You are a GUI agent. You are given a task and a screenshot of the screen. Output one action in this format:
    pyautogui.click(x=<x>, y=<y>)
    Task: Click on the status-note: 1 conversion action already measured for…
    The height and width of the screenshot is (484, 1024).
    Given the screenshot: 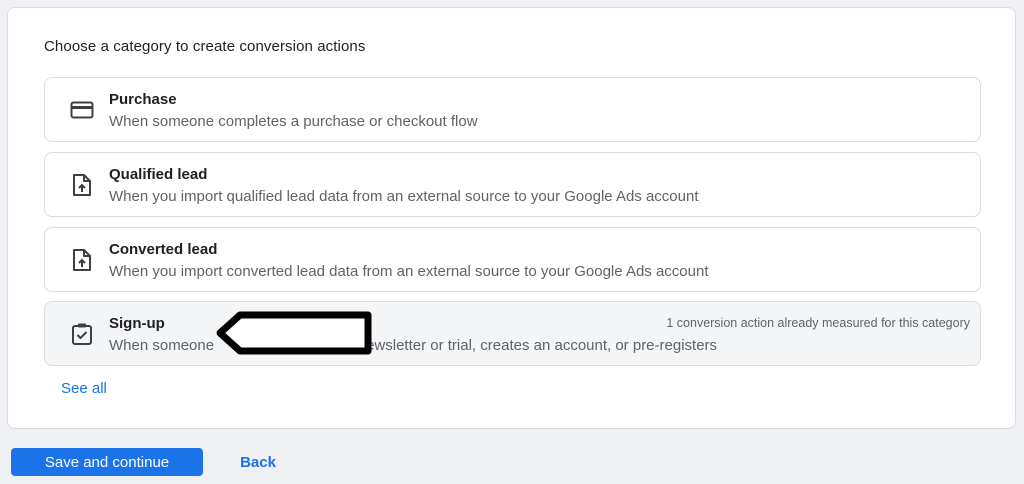 What is the action you would take?
    pyautogui.click(x=818, y=323)
    